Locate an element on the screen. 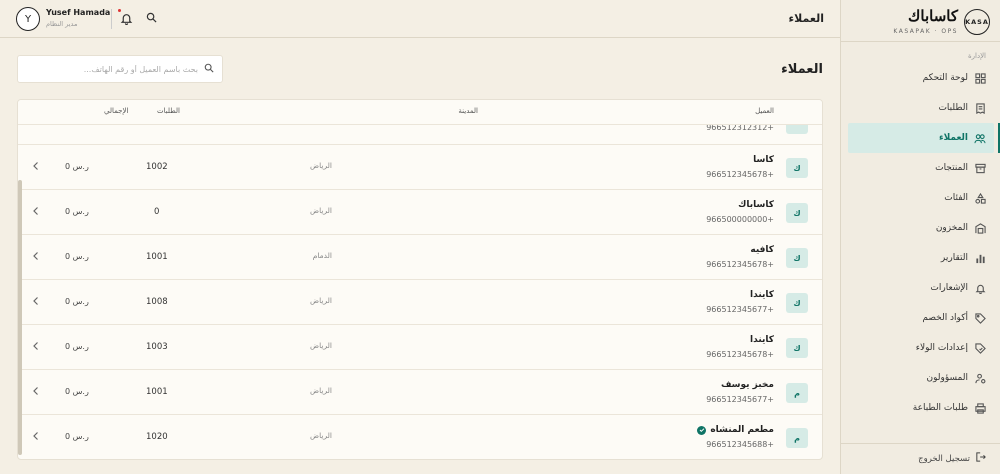 The width and height of the screenshot is (1000, 474). brand: KASA كاساباك KASAPAK · OPS is located at coordinates (919, 23).